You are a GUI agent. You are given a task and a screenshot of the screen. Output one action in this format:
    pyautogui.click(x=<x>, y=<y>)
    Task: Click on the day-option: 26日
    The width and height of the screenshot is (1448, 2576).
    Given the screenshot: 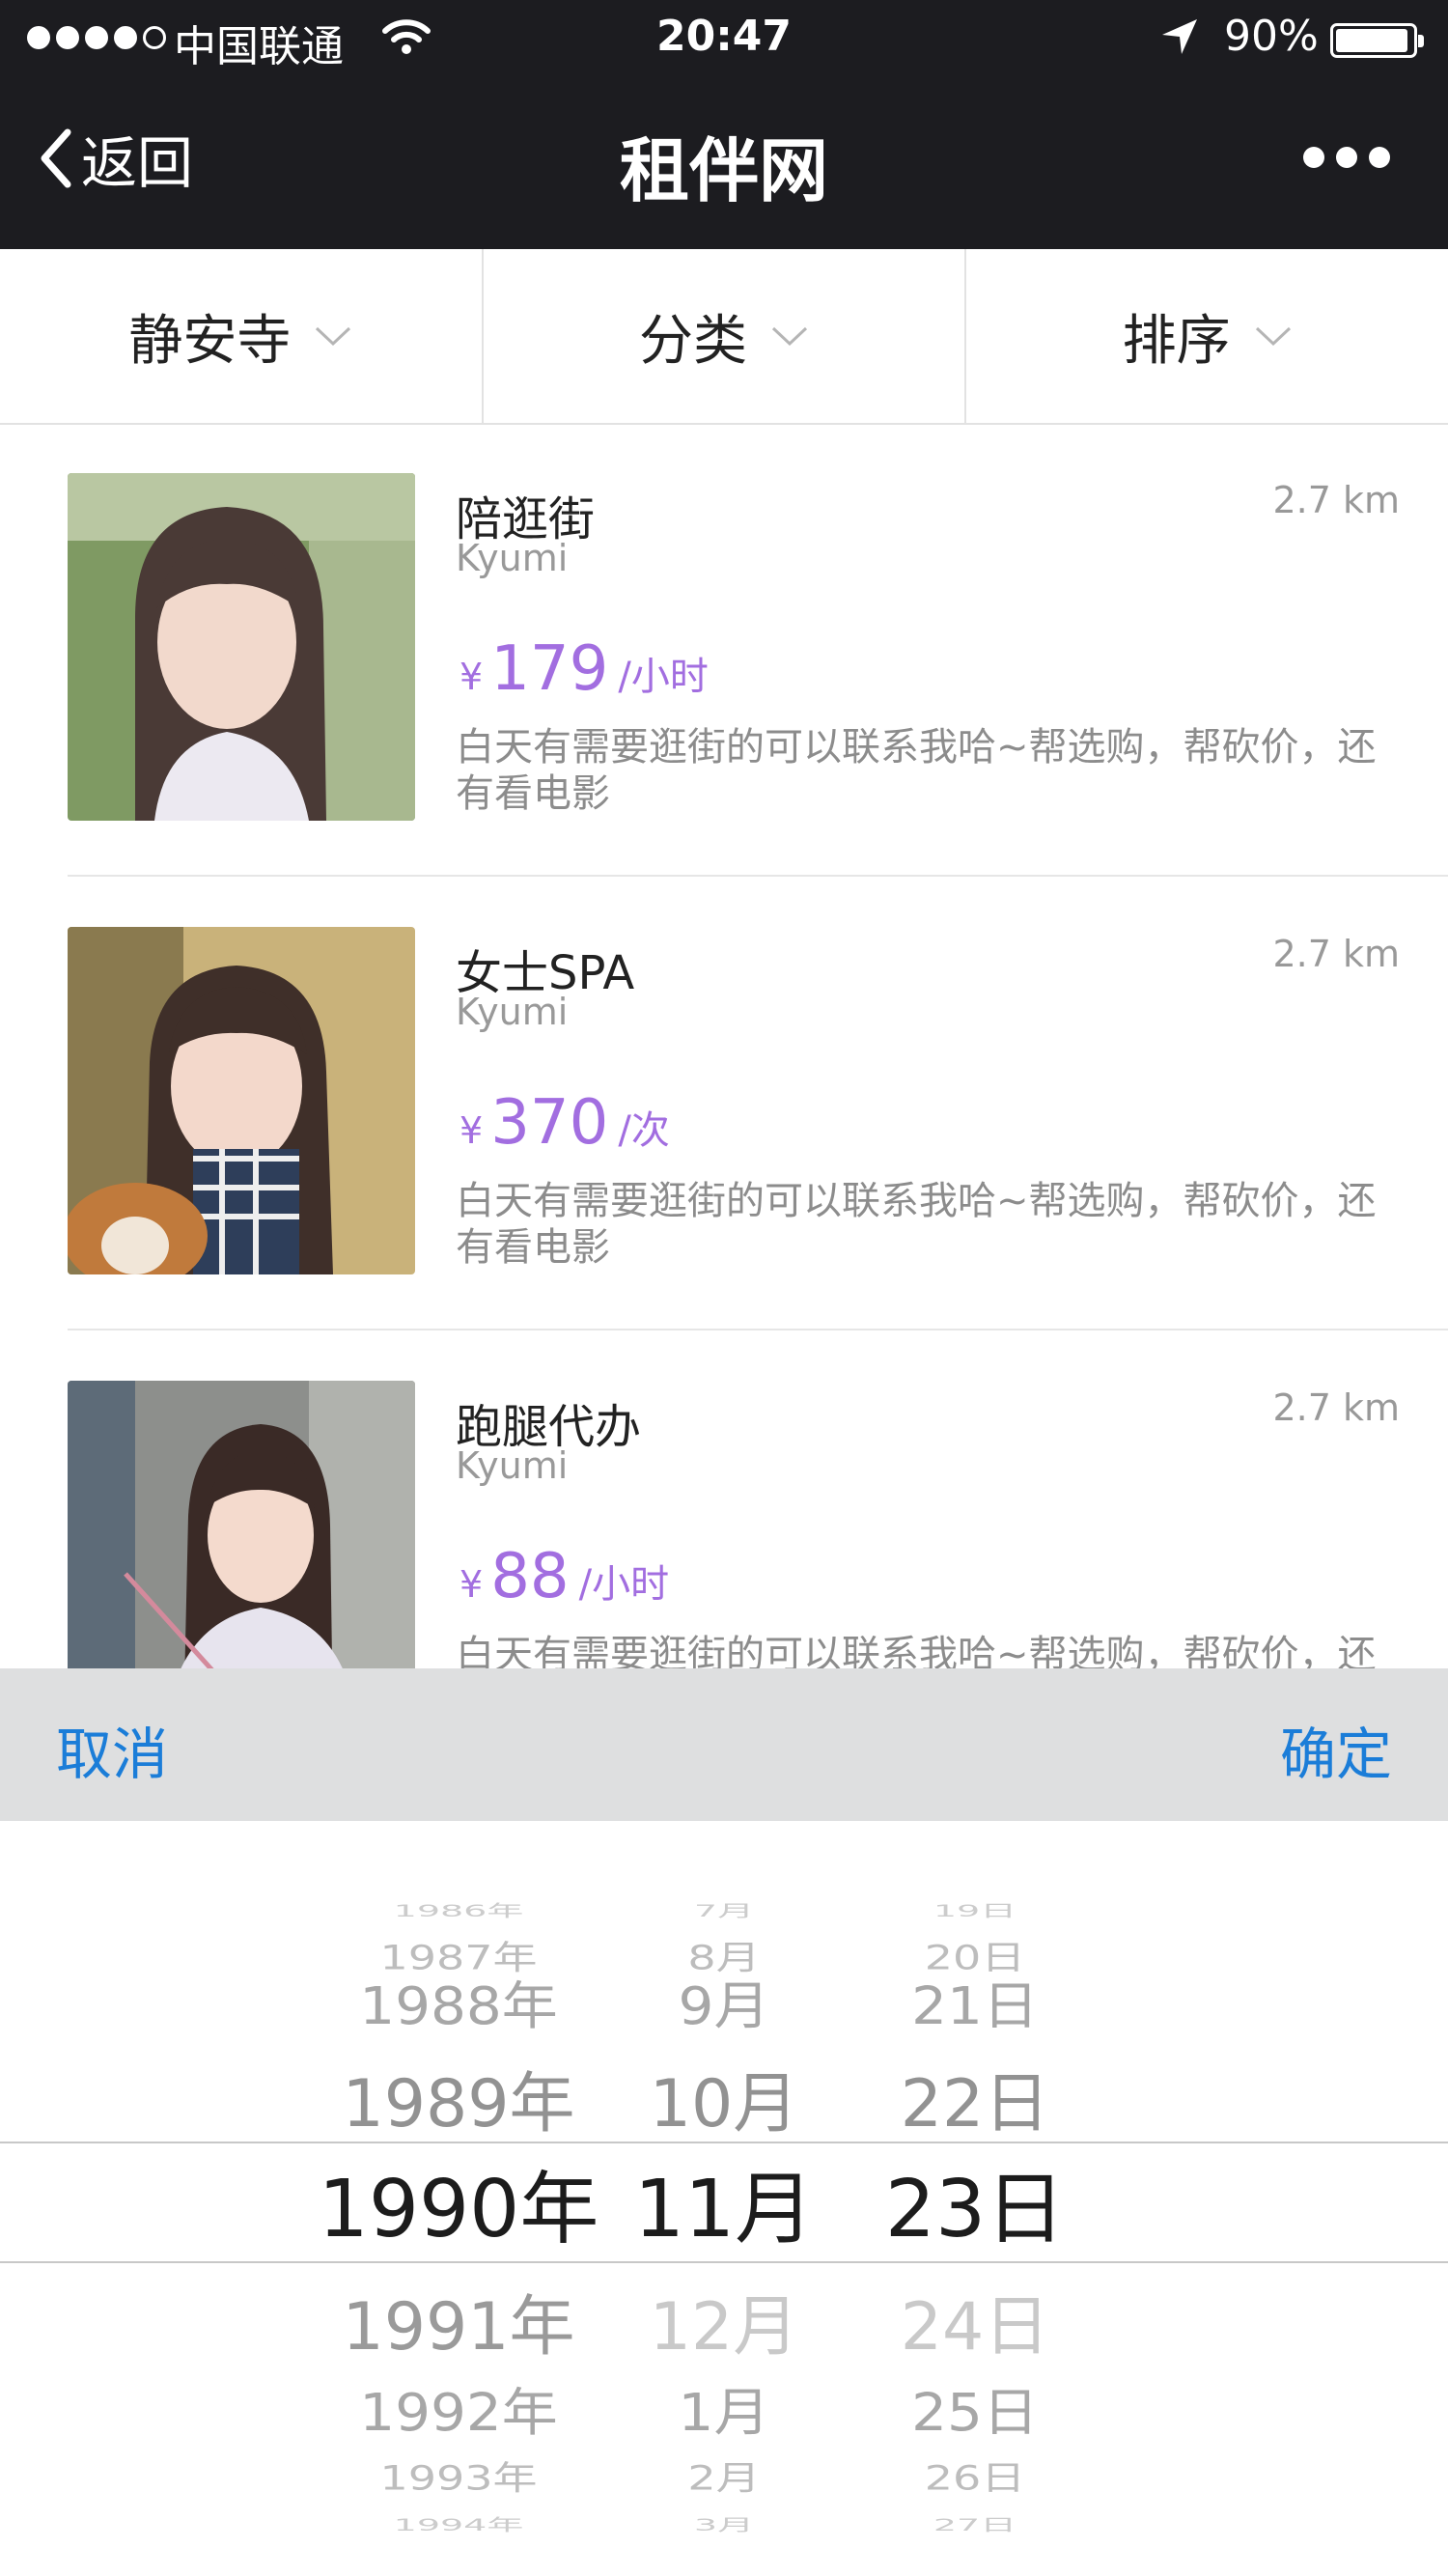 What is the action you would take?
    pyautogui.click(x=975, y=2476)
    